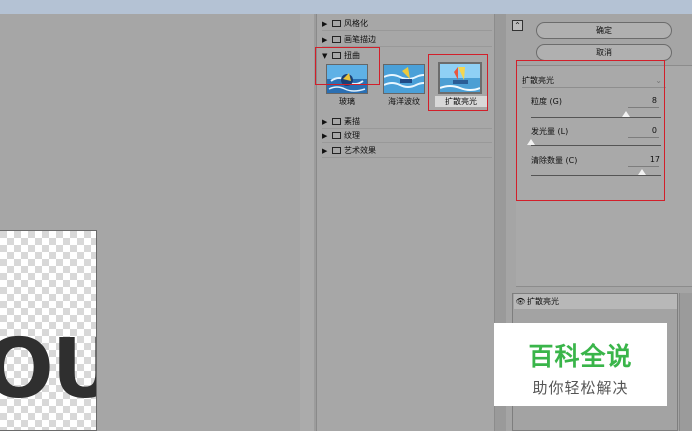 The width and height of the screenshot is (692, 431). What do you see at coordinates (407, 122) in the screenshot?
I see `folder-sketch: ▶ 素描` at bounding box center [407, 122].